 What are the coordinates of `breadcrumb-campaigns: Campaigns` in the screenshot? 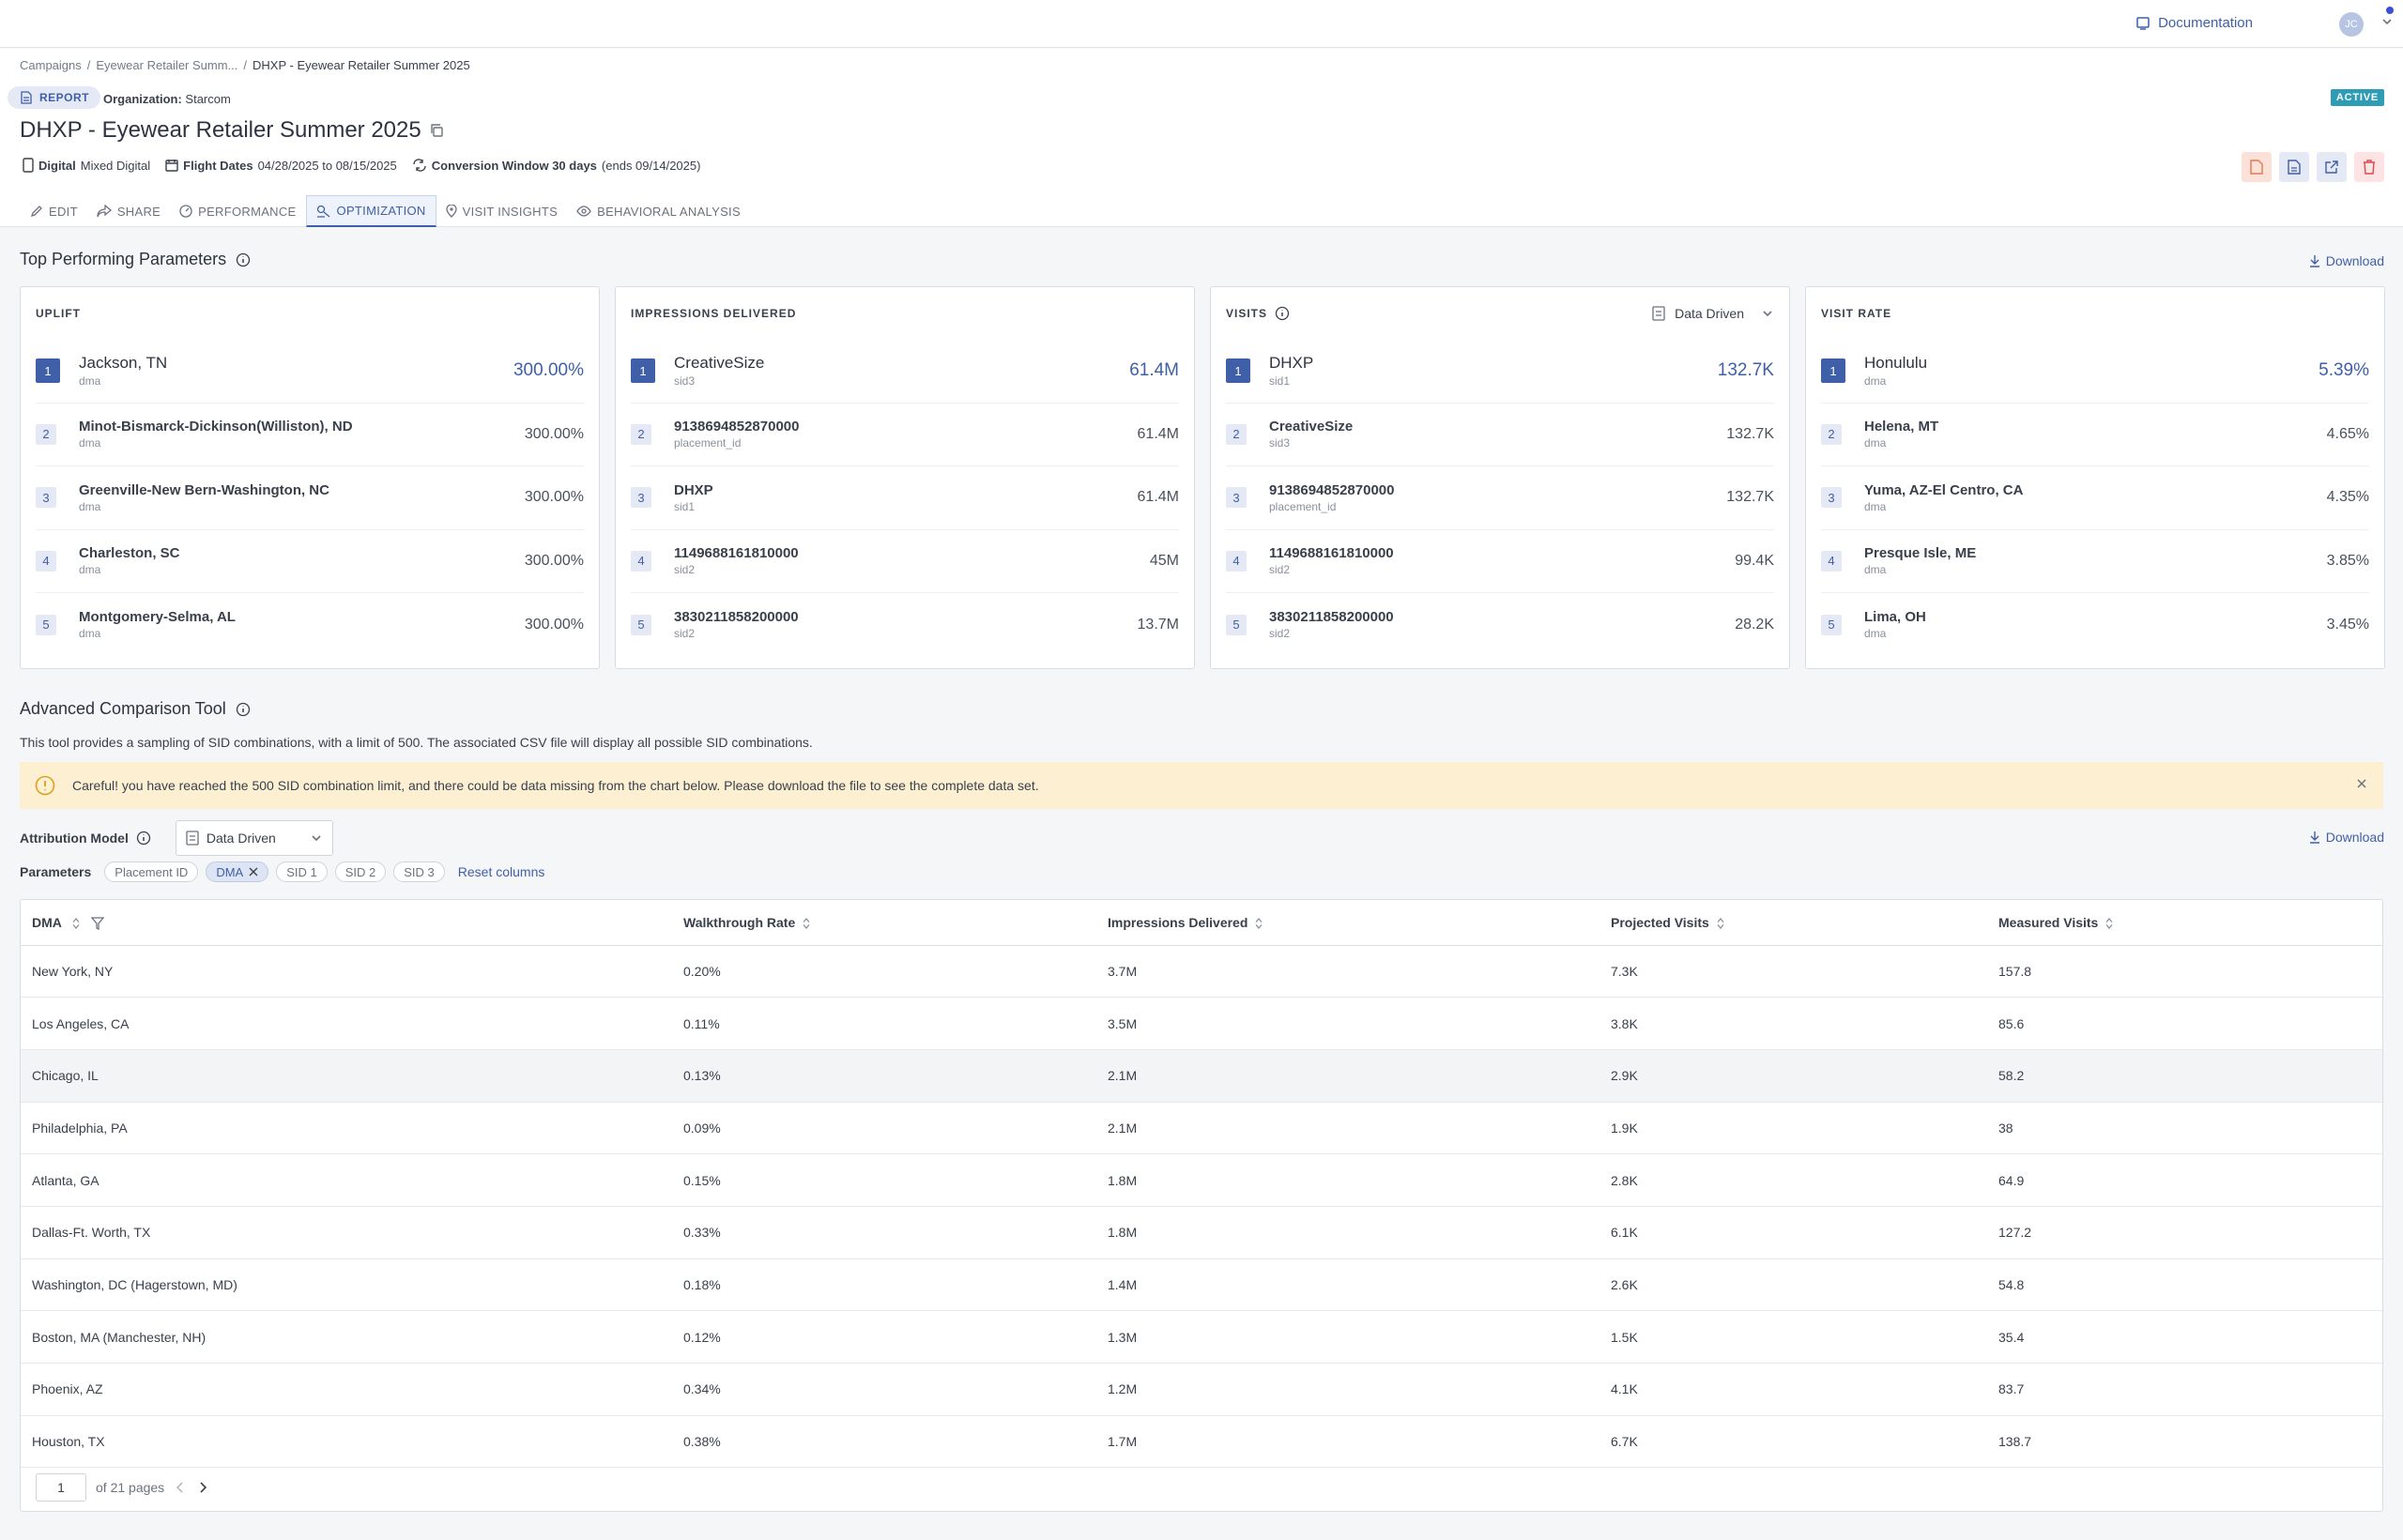 It's located at (51, 65).